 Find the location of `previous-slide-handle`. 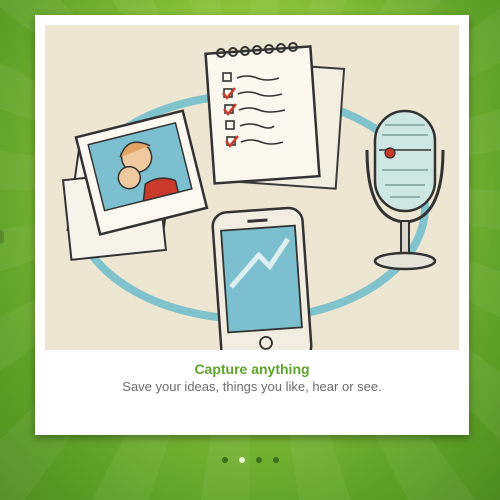

previous-slide-handle is located at coordinates (2, 237).